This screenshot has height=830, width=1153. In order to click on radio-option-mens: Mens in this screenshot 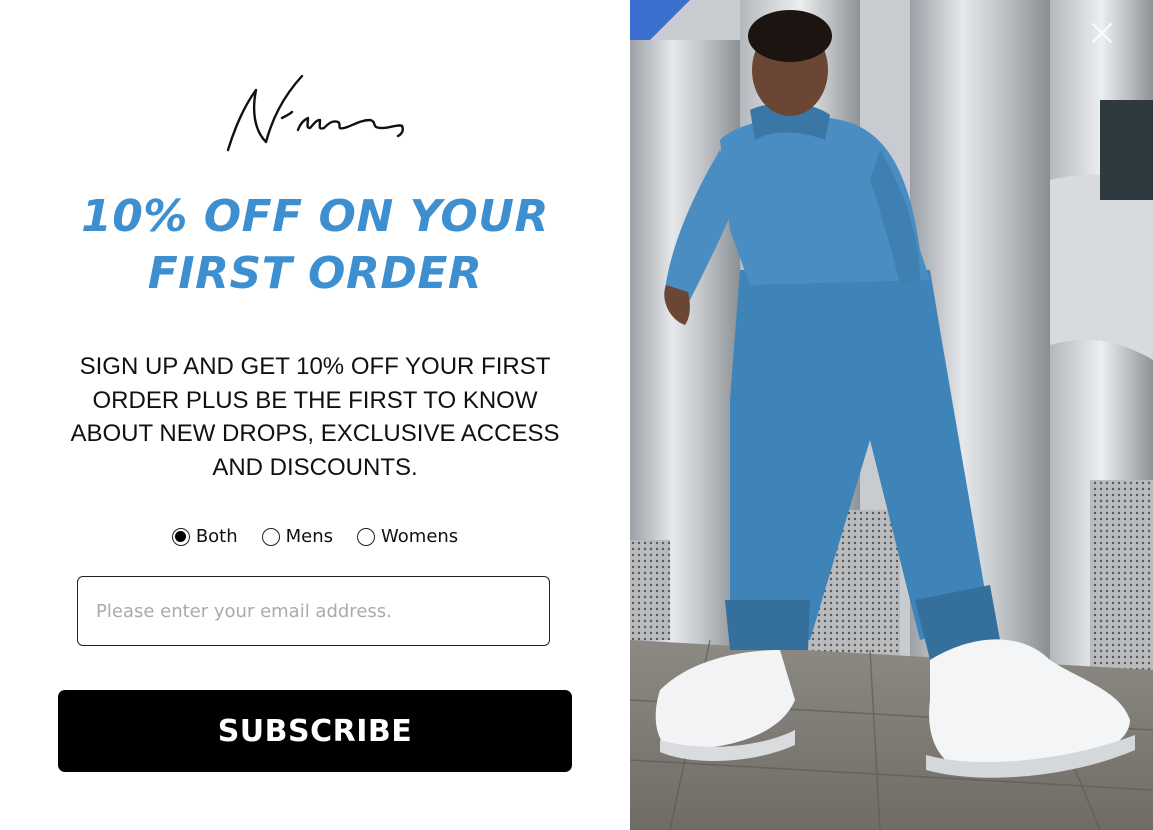, I will do `click(297, 536)`.